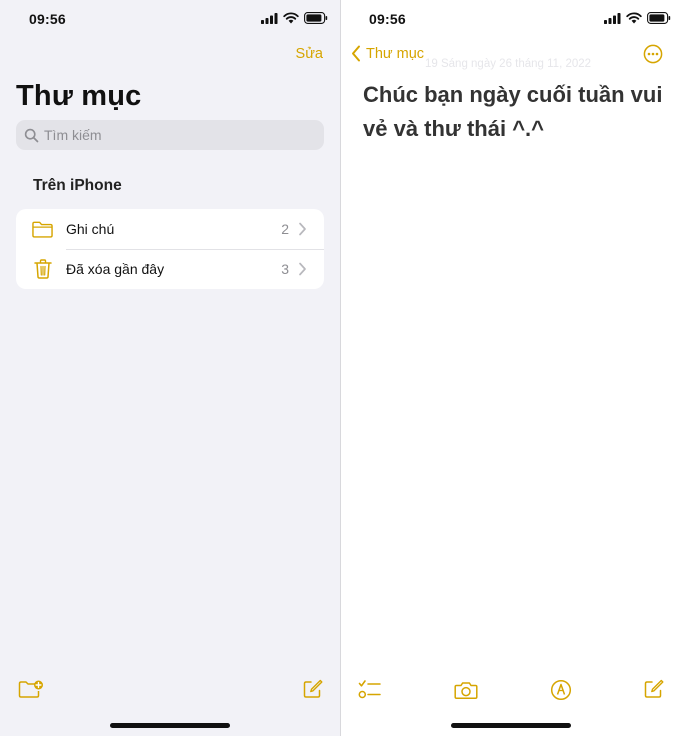 This screenshot has height=736, width=680. Describe the element at coordinates (356, 53) in the screenshot. I see `chevron-left-icon` at that location.